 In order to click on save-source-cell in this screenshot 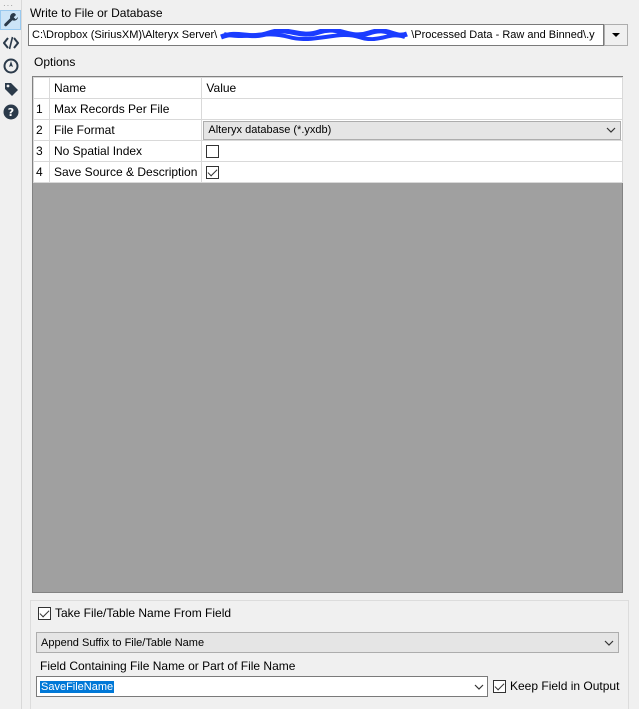, I will do `click(412, 172)`.